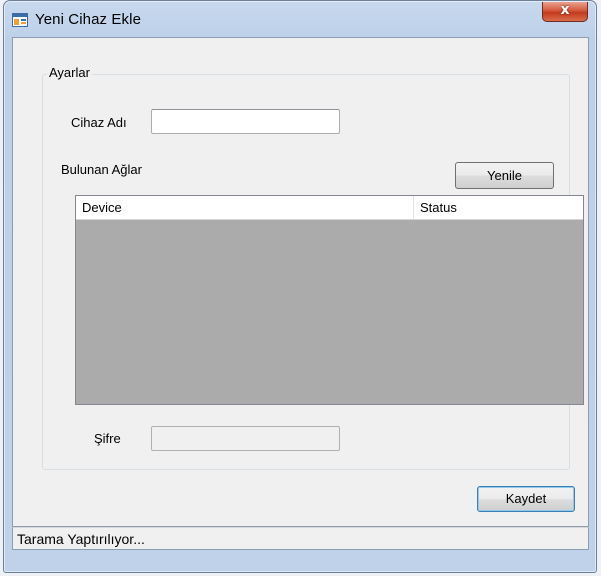  I want to click on device-name-label: Cihaz Adı, so click(99, 122).